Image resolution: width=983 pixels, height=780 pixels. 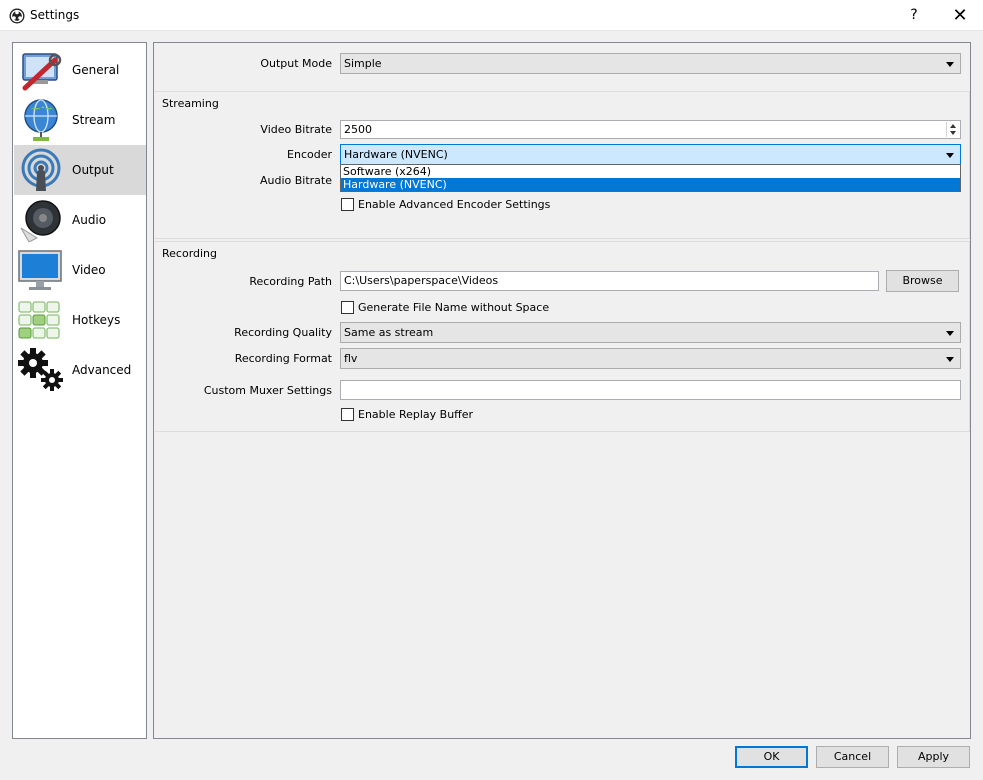 I want to click on apply-button: Apply, so click(x=933, y=757).